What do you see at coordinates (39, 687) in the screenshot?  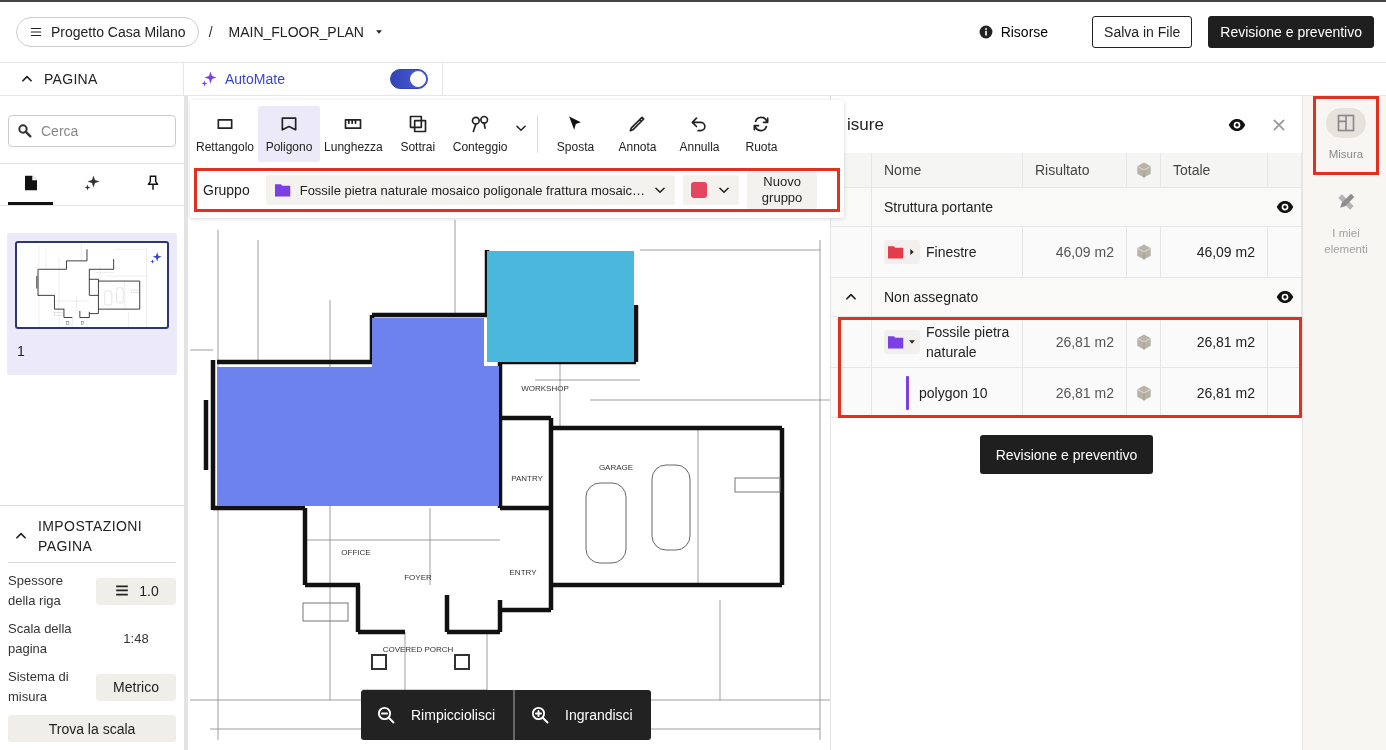 I see `setting-label: Sistema di misura` at bounding box center [39, 687].